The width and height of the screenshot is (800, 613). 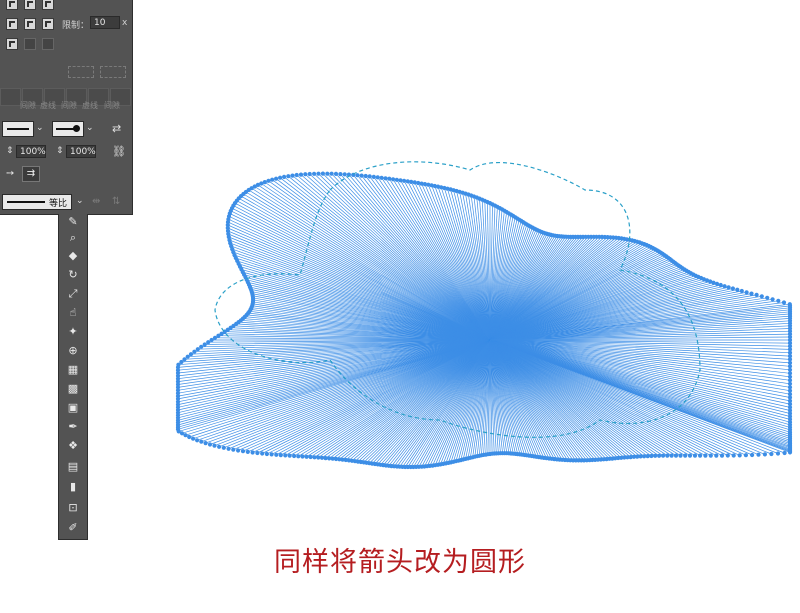 I want to click on swap-arrows-icon: ⇄, so click(x=116, y=128).